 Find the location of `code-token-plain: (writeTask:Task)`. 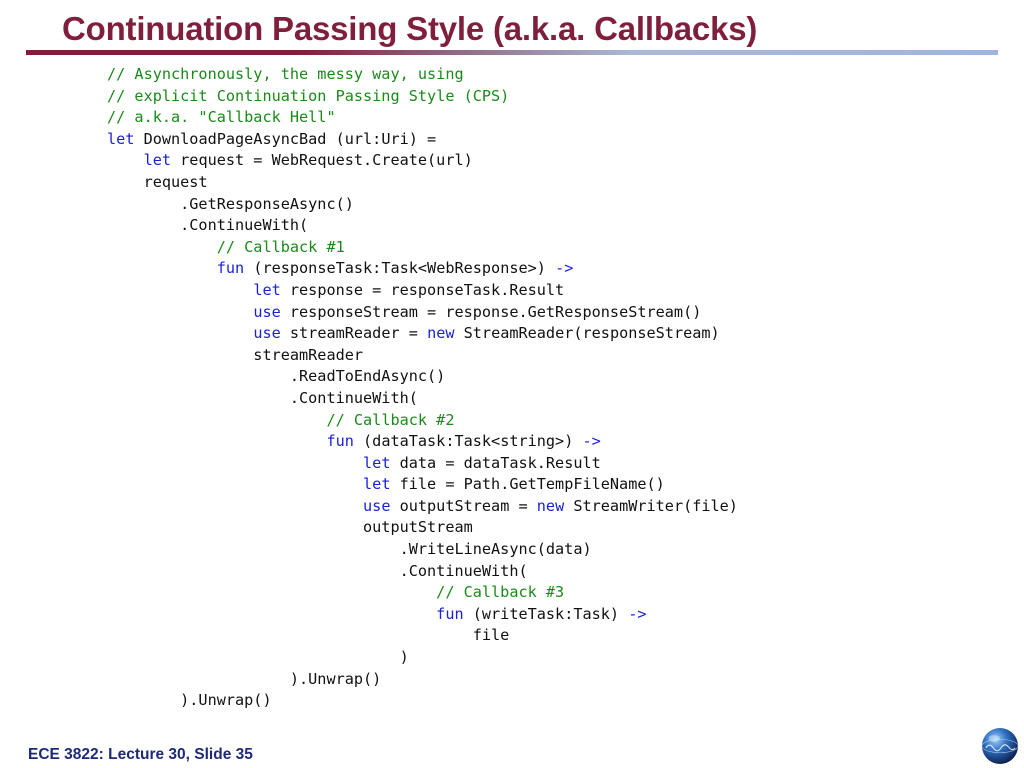

code-token-plain: (writeTask:Task) is located at coordinates (546, 613).